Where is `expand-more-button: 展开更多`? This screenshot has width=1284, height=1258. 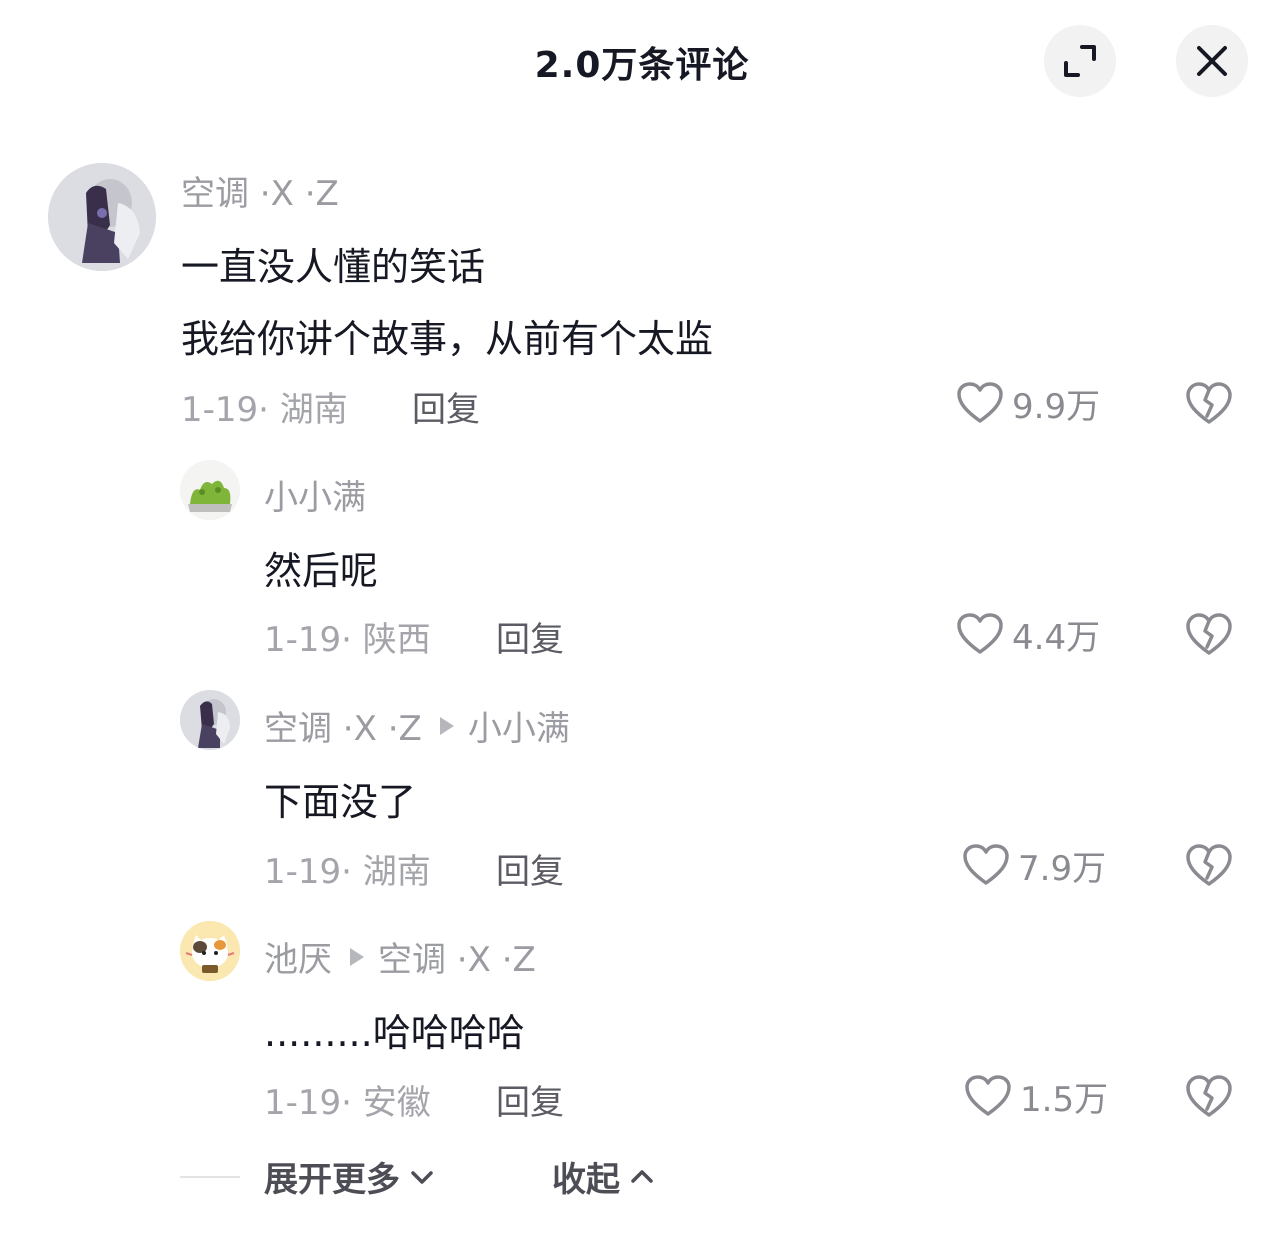 expand-more-button: 展开更多 is located at coordinates (350, 1176).